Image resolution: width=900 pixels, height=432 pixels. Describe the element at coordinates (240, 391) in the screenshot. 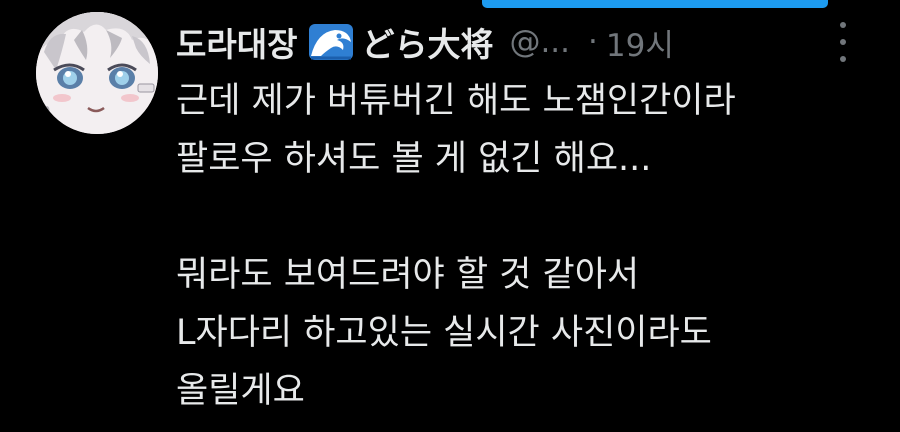

I see `tweet-text-line: 올릴게요` at that location.